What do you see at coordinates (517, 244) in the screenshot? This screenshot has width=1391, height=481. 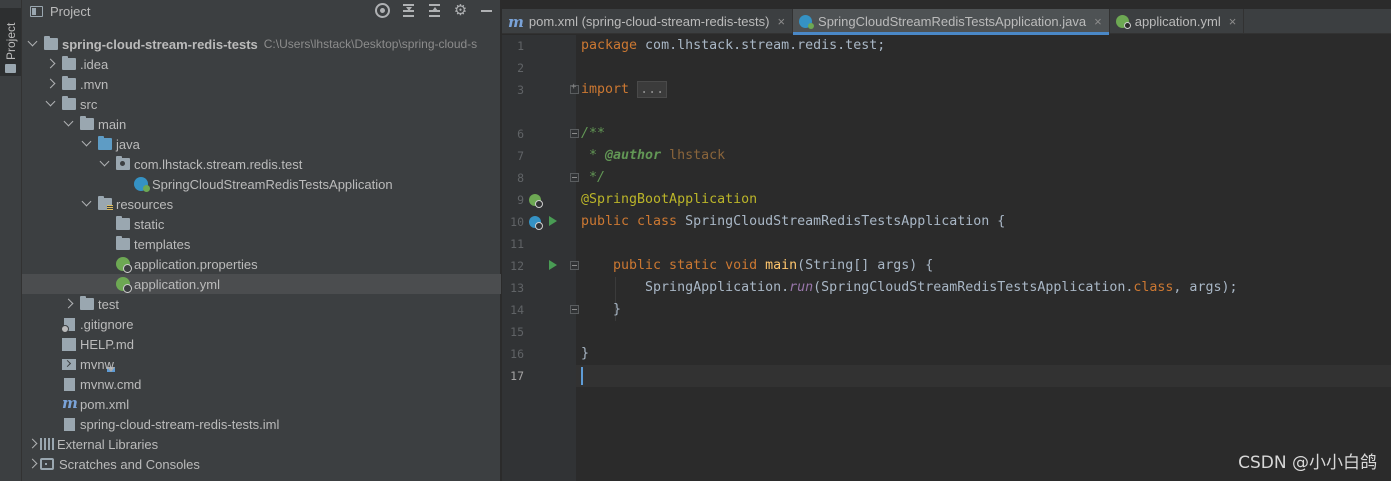 I see `line-number: 11` at bounding box center [517, 244].